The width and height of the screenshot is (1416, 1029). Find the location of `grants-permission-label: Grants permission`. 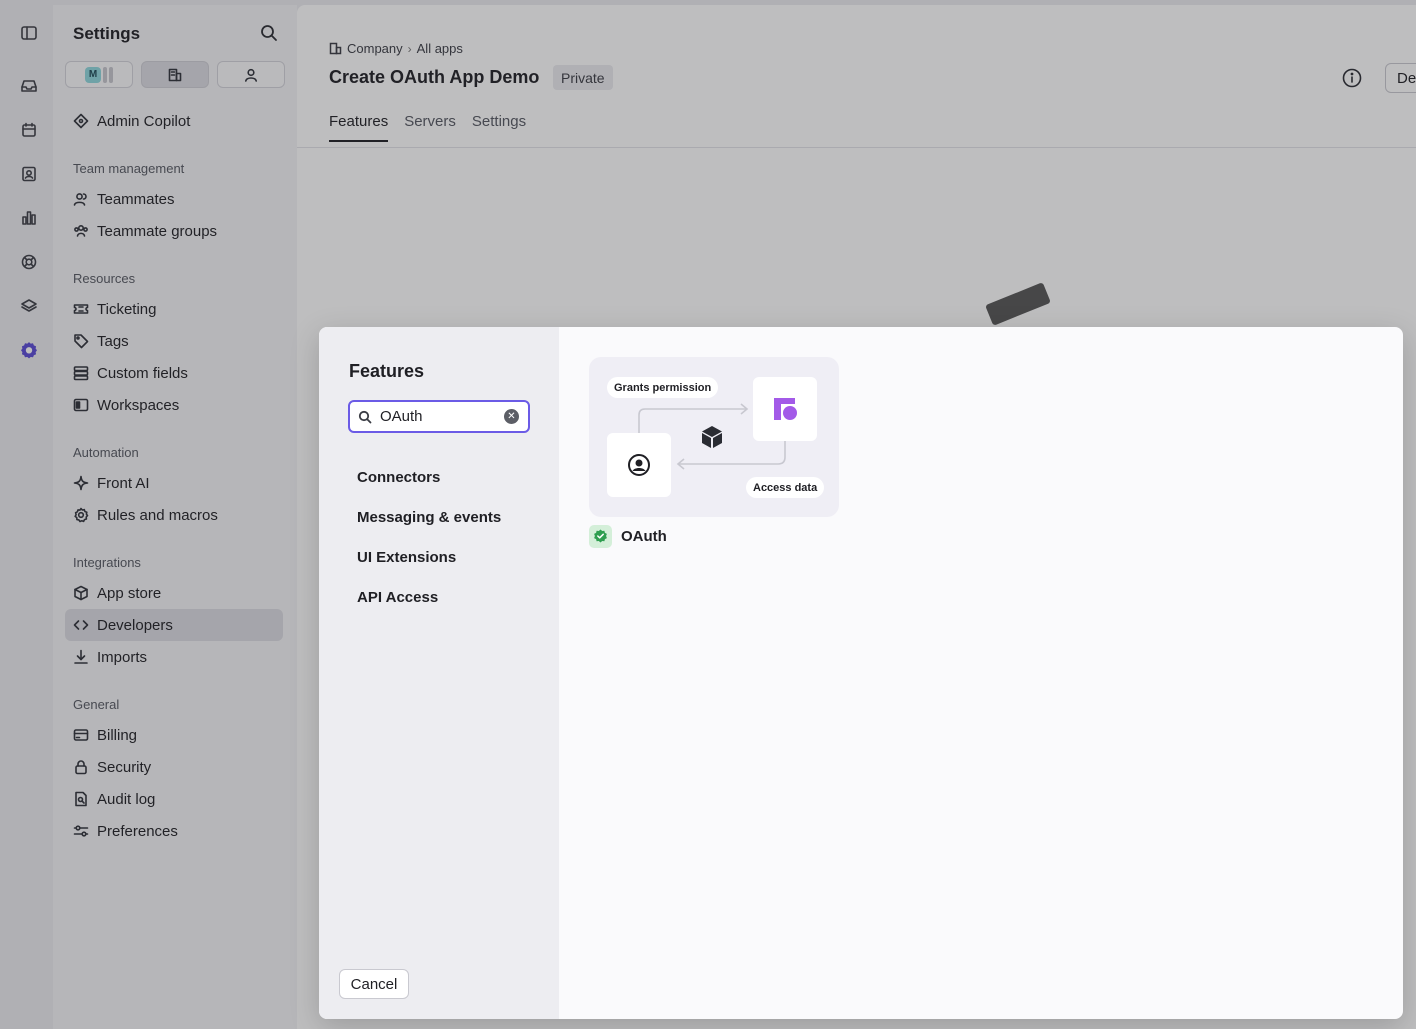

grants-permission-label: Grants permission is located at coordinates (663, 387).